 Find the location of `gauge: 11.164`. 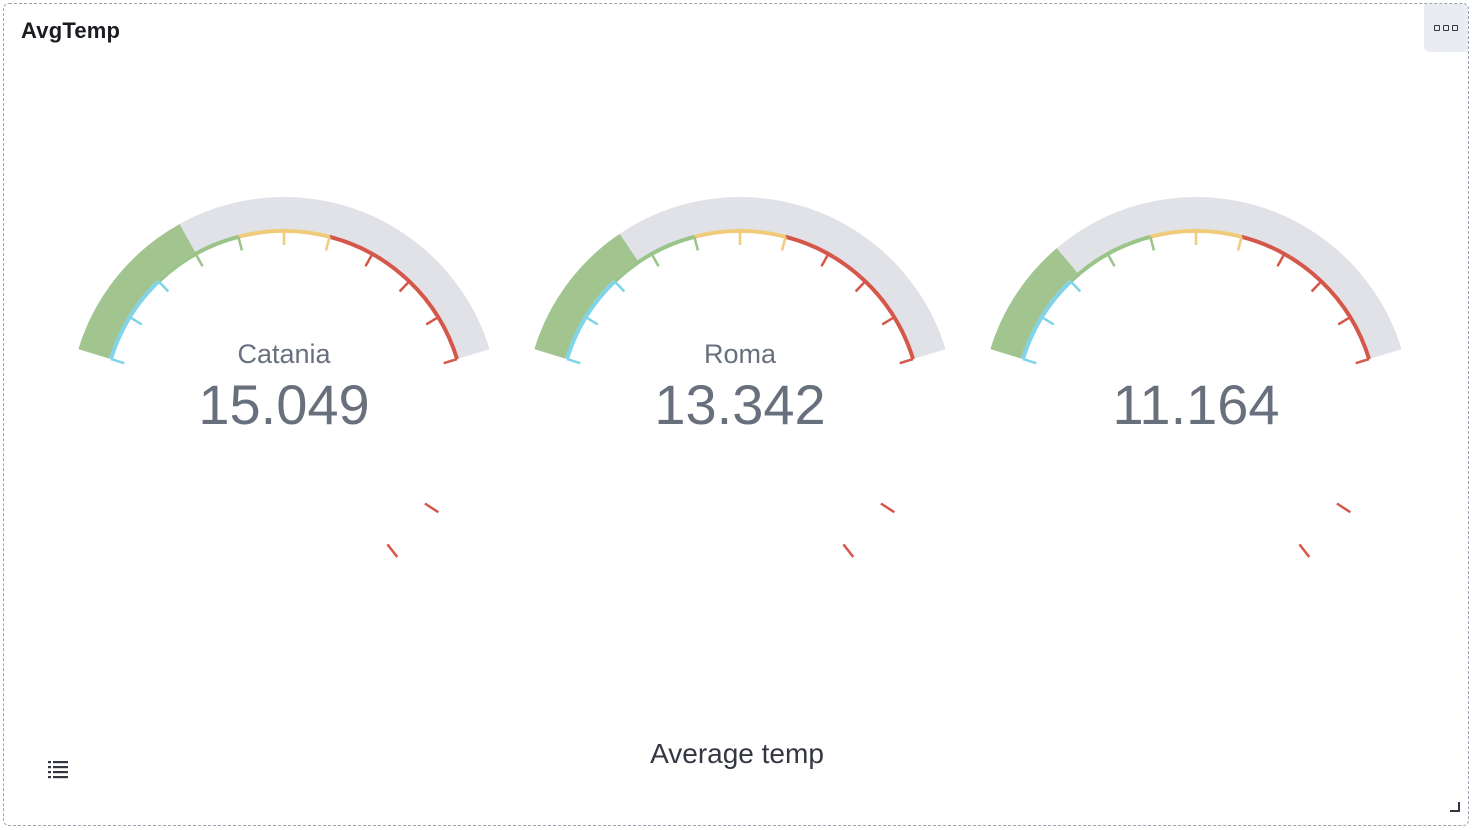

gauge: 11.164 is located at coordinates (1196, 377).